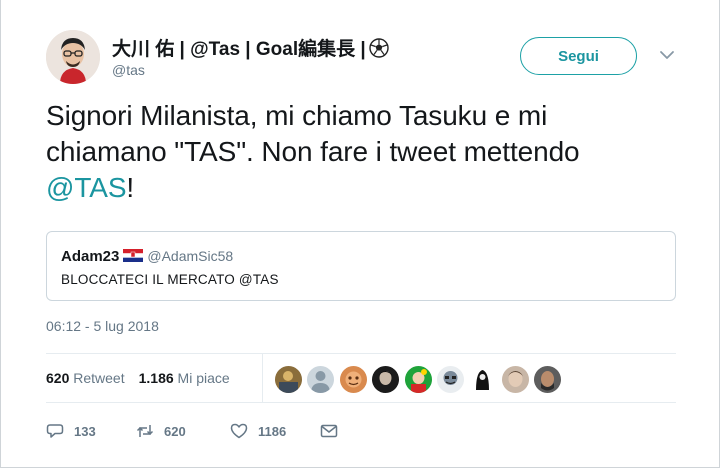 This screenshot has height=469, width=720. I want to click on liker-avatars, so click(421, 380).